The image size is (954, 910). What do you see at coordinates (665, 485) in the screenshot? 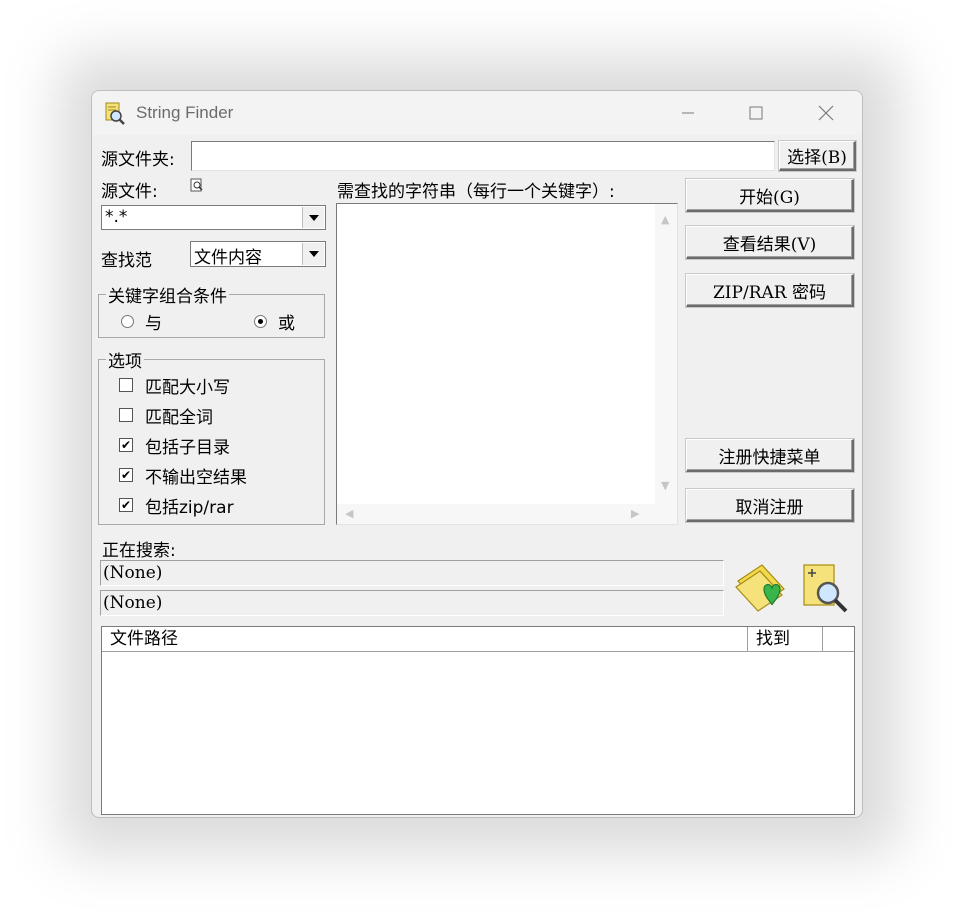
I see `scroll-down-icon: ▼` at bounding box center [665, 485].